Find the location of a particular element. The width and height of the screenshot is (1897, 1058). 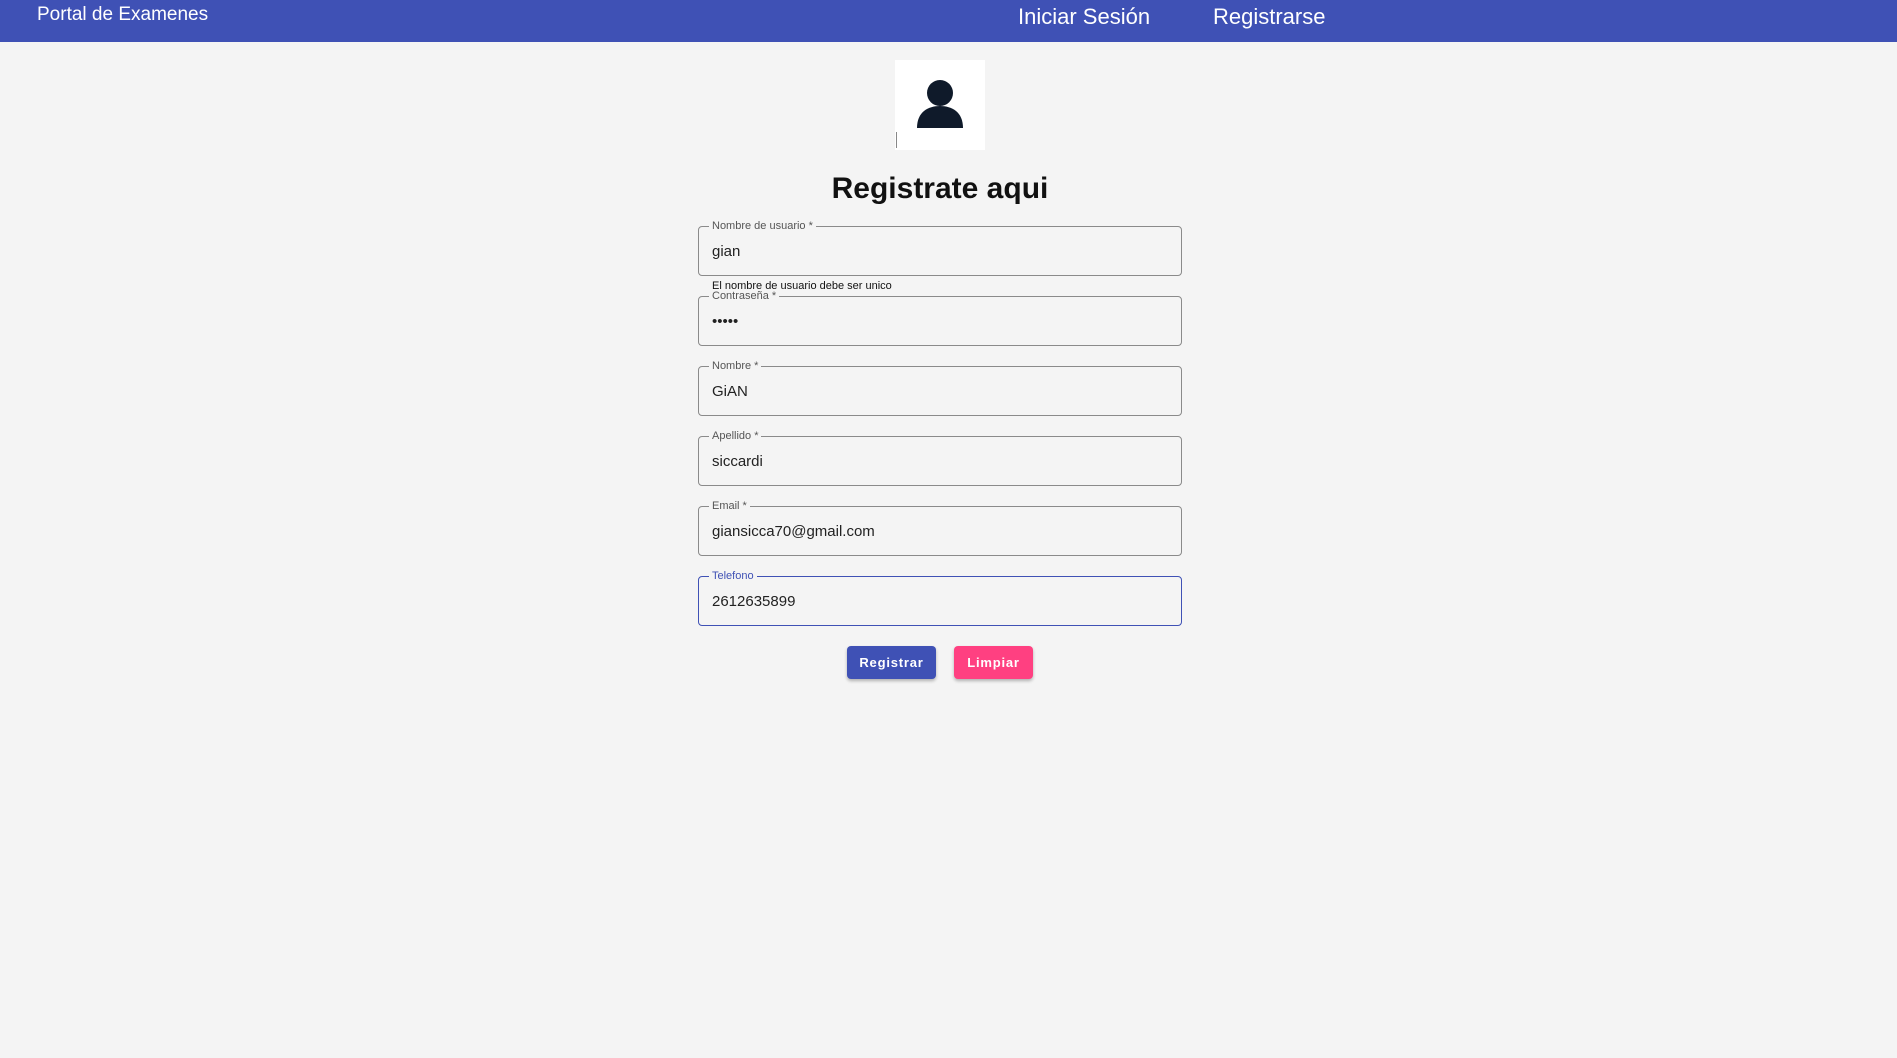

brand-title: Portal de Examenes is located at coordinates (123, 14).